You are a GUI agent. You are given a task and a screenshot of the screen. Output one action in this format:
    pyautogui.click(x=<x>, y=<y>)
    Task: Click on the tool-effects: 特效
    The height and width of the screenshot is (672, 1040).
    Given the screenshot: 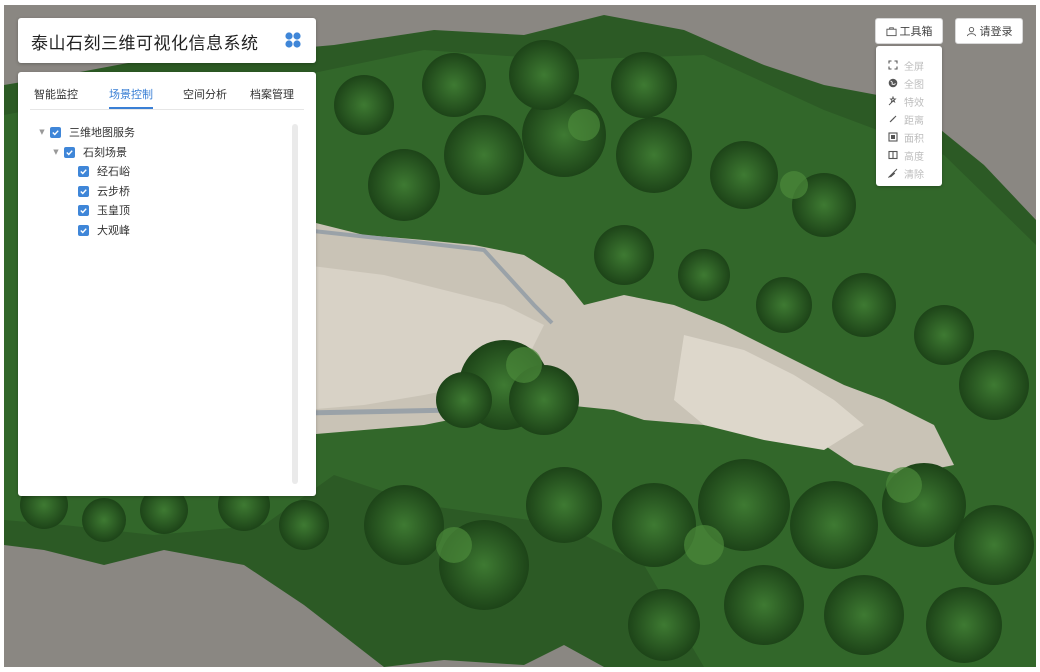 What is the action you would take?
    pyautogui.click(x=906, y=101)
    